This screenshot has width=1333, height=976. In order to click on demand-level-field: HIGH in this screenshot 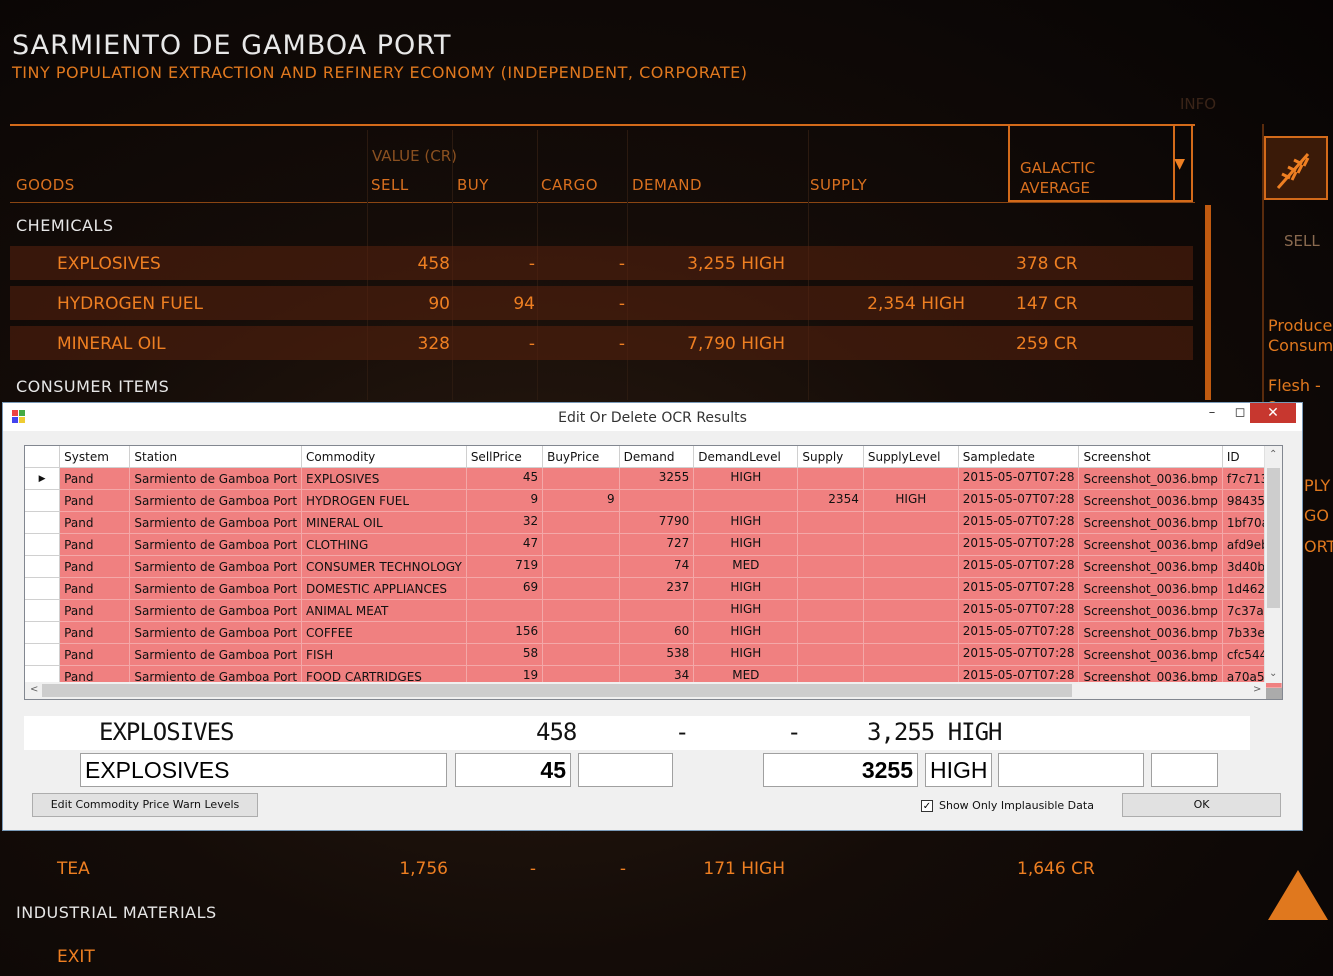, I will do `click(958, 770)`.